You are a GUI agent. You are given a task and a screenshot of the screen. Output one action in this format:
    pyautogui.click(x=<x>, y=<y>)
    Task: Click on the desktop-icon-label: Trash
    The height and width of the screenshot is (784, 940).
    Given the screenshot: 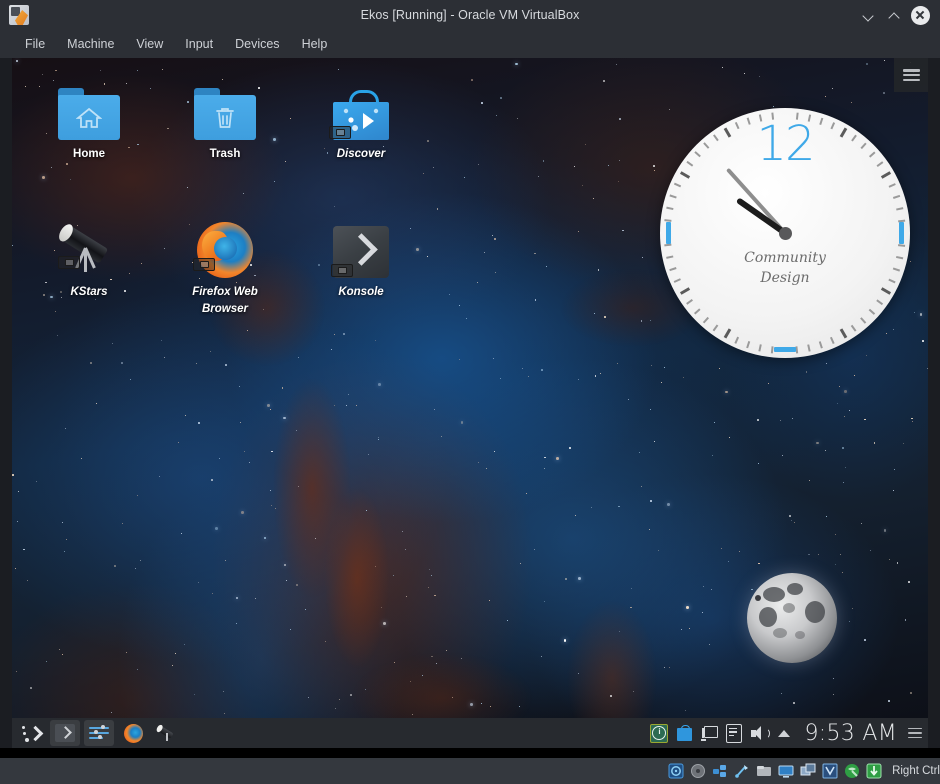 What is the action you would take?
    pyautogui.click(x=225, y=154)
    